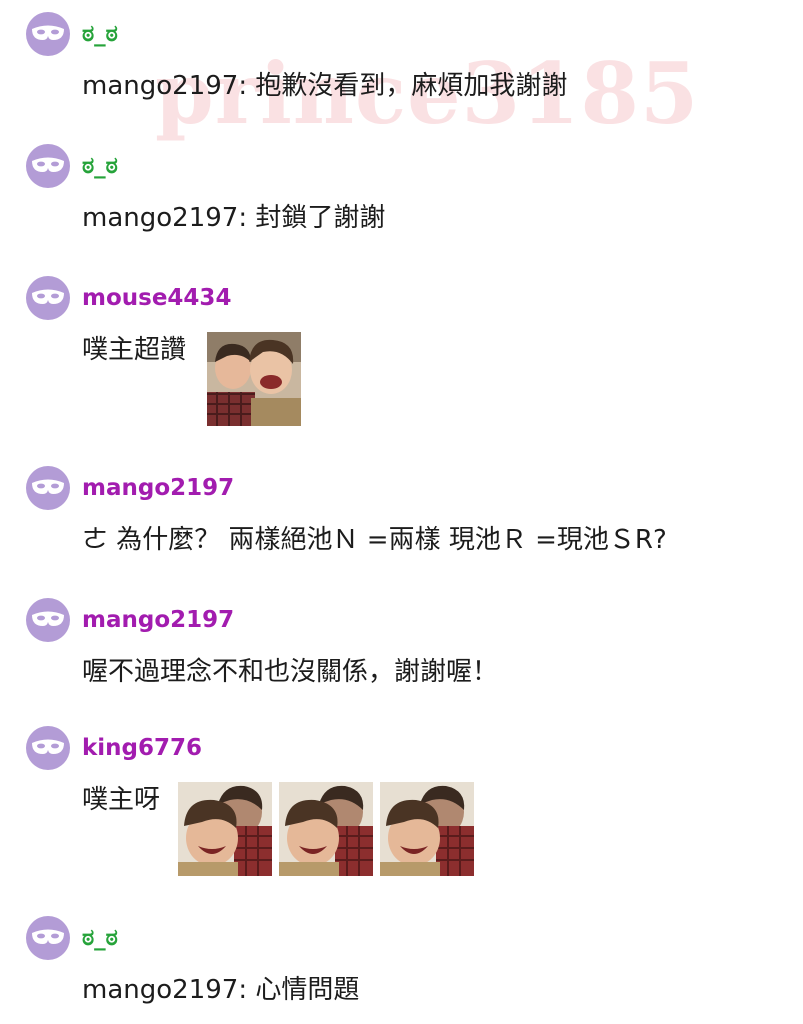 Image resolution: width=803 pixels, height=1024 pixels. I want to click on comment-username: king6776, so click(142, 748).